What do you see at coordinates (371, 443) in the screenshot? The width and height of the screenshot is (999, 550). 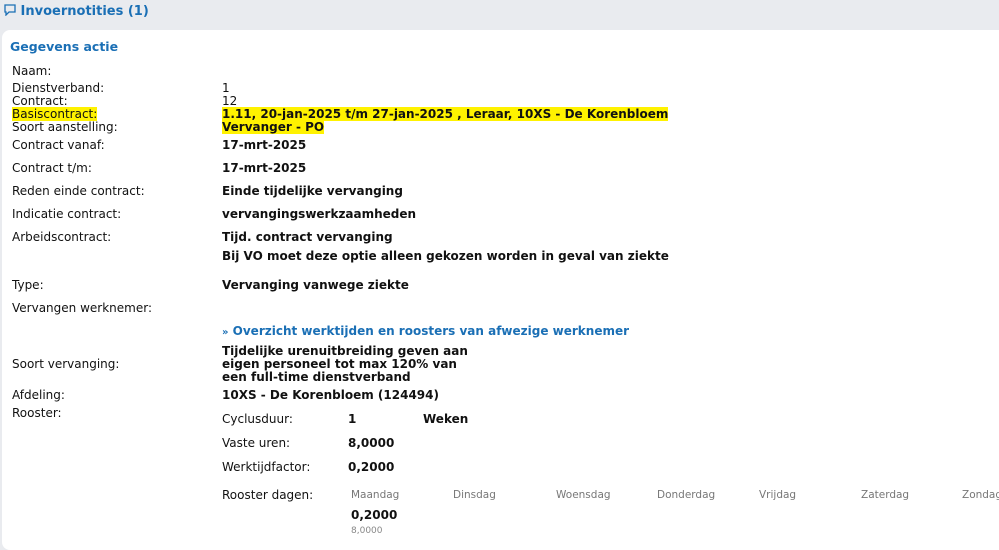 I see `vaste-uren-value: 8,0000` at bounding box center [371, 443].